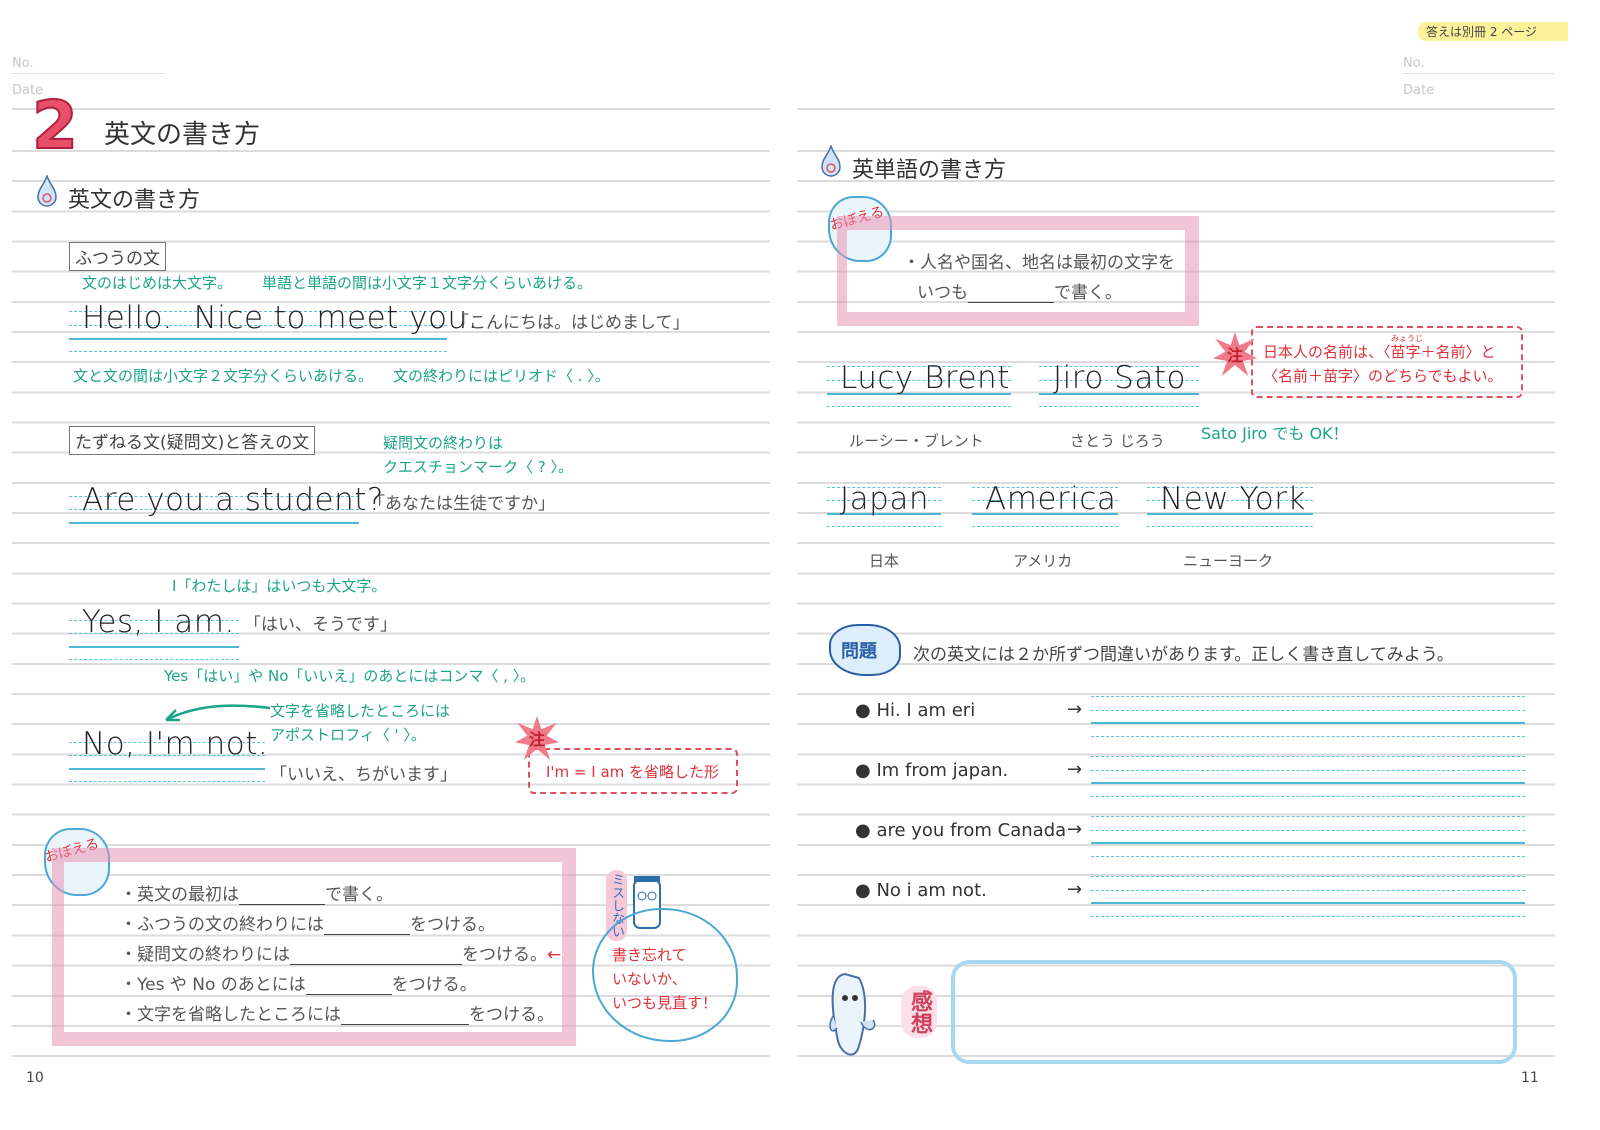 The width and height of the screenshot is (1600, 1130). What do you see at coordinates (192, 440) in the screenshot?
I see `label-question-sentence: たずねる文(疑問文)と答えの文` at bounding box center [192, 440].